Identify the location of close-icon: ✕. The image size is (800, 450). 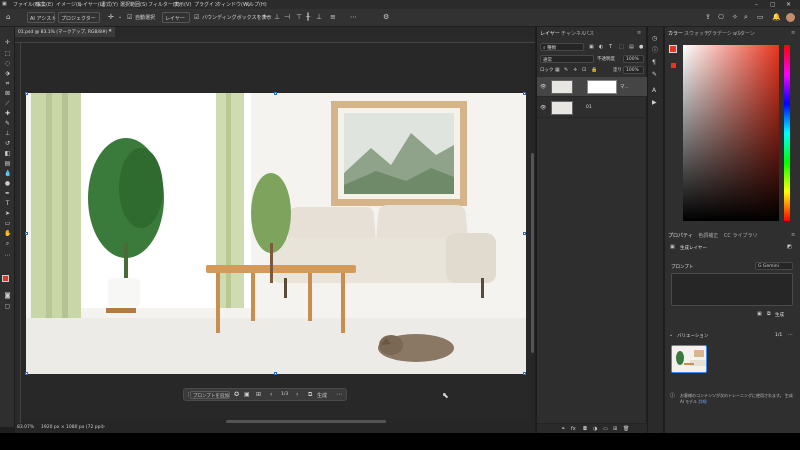
(788, 4).